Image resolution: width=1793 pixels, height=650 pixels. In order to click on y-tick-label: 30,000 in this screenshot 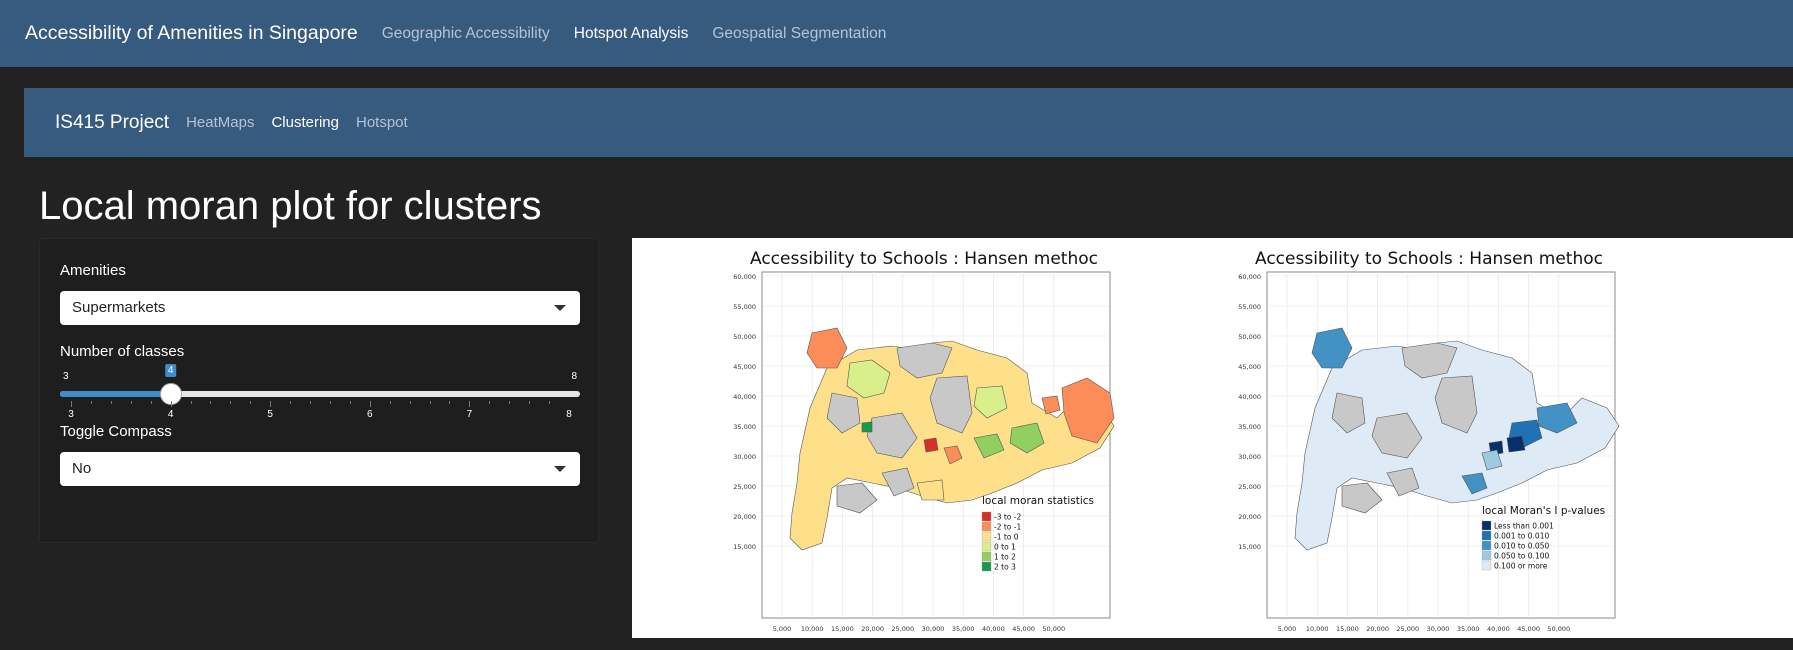, I will do `click(1249, 457)`.